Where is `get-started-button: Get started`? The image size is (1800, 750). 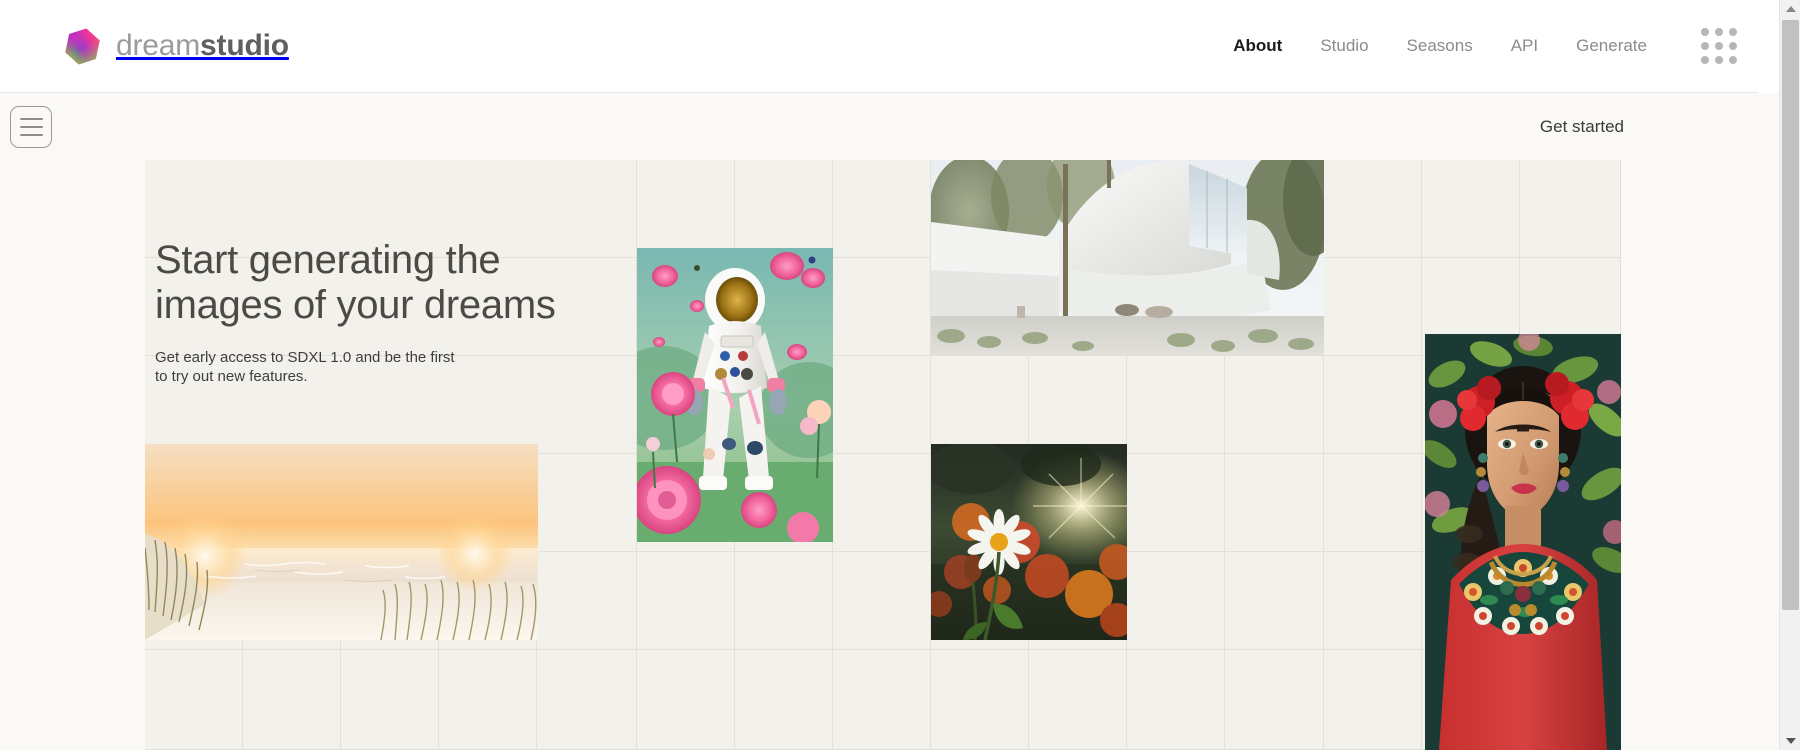
get-started-button: Get started is located at coordinates (1582, 127).